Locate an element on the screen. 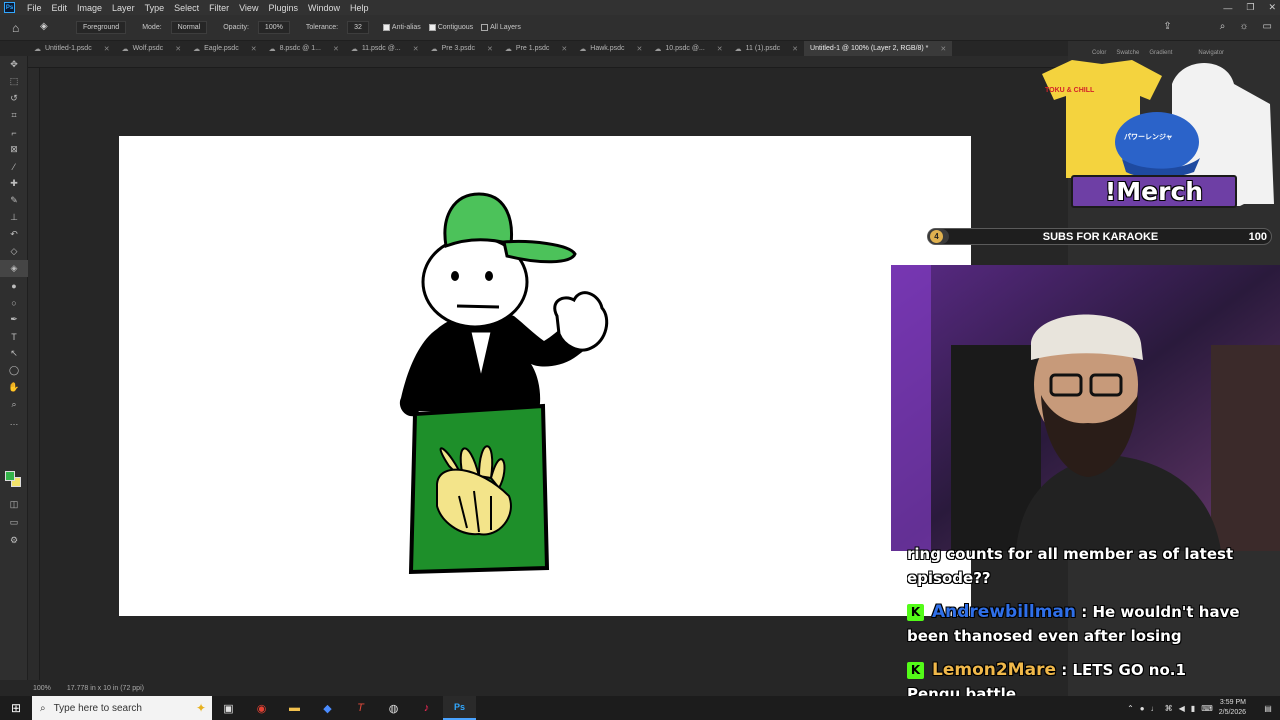 The width and height of the screenshot is (1280, 720). menu-filter: Filter is located at coordinates (219, 8).